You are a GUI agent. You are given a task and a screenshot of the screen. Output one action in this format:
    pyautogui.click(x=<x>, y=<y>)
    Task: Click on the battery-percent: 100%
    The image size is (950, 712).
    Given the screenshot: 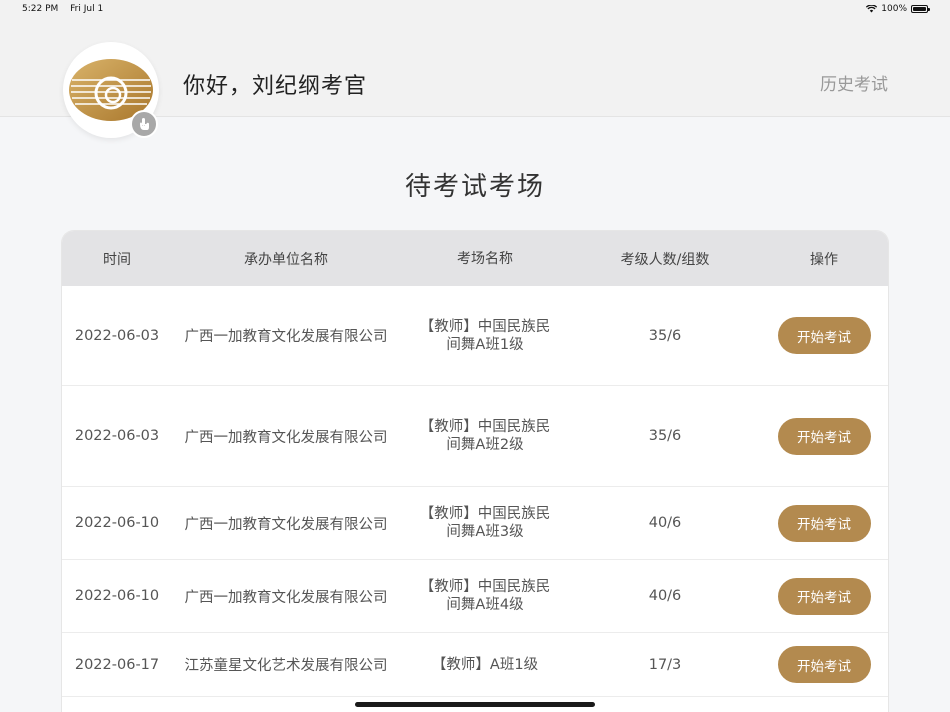 What is the action you would take?
    pyautogui.click(x=894, y=9)
    